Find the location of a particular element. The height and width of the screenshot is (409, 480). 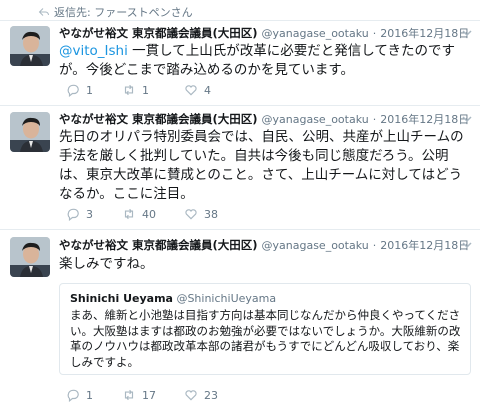

retweet-count: 17 is located at coordinates (149, 395).